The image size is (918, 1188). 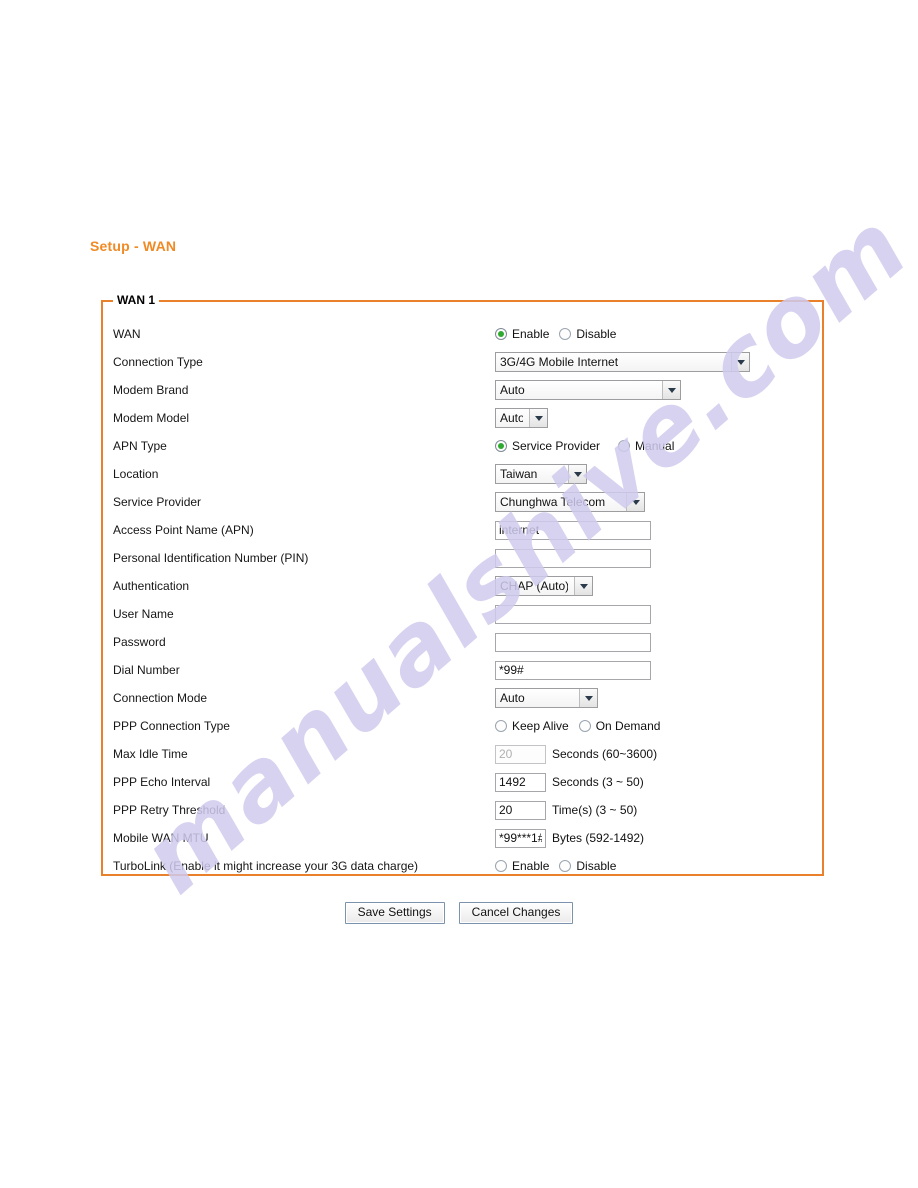 I want to click on form-row: Personal Identification Number (PIN), so click(x=462, y=558).